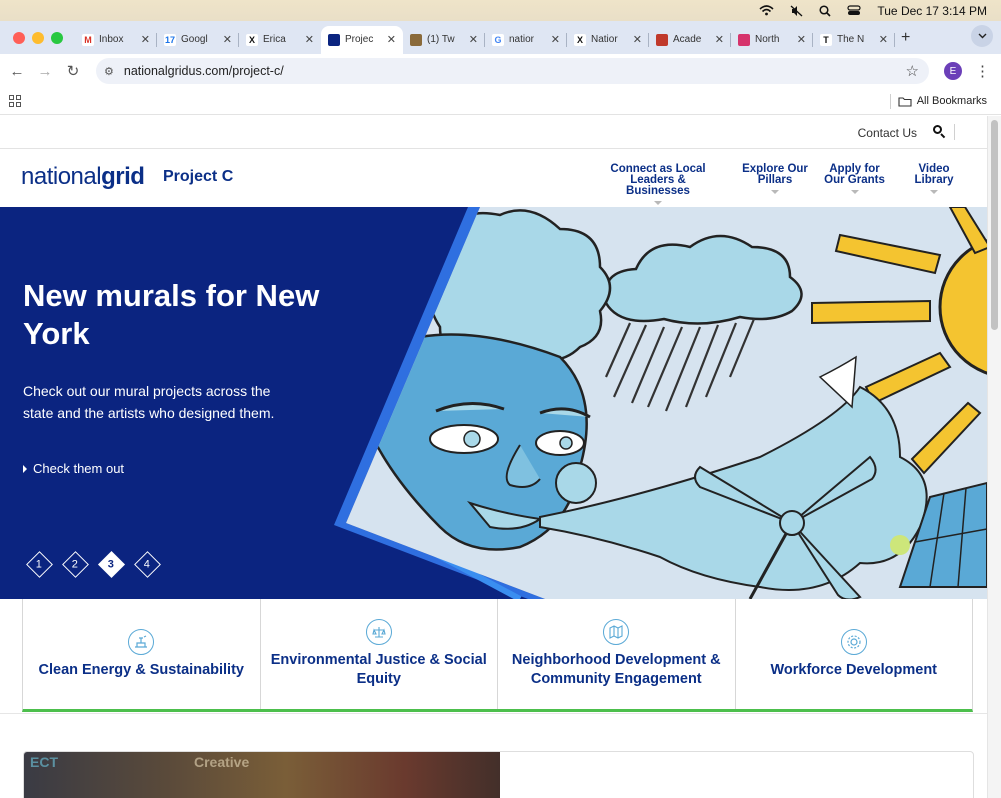 This screenshot has width=1001, height=798. I want to click on spotlight-search-icon, so click(825, 10).